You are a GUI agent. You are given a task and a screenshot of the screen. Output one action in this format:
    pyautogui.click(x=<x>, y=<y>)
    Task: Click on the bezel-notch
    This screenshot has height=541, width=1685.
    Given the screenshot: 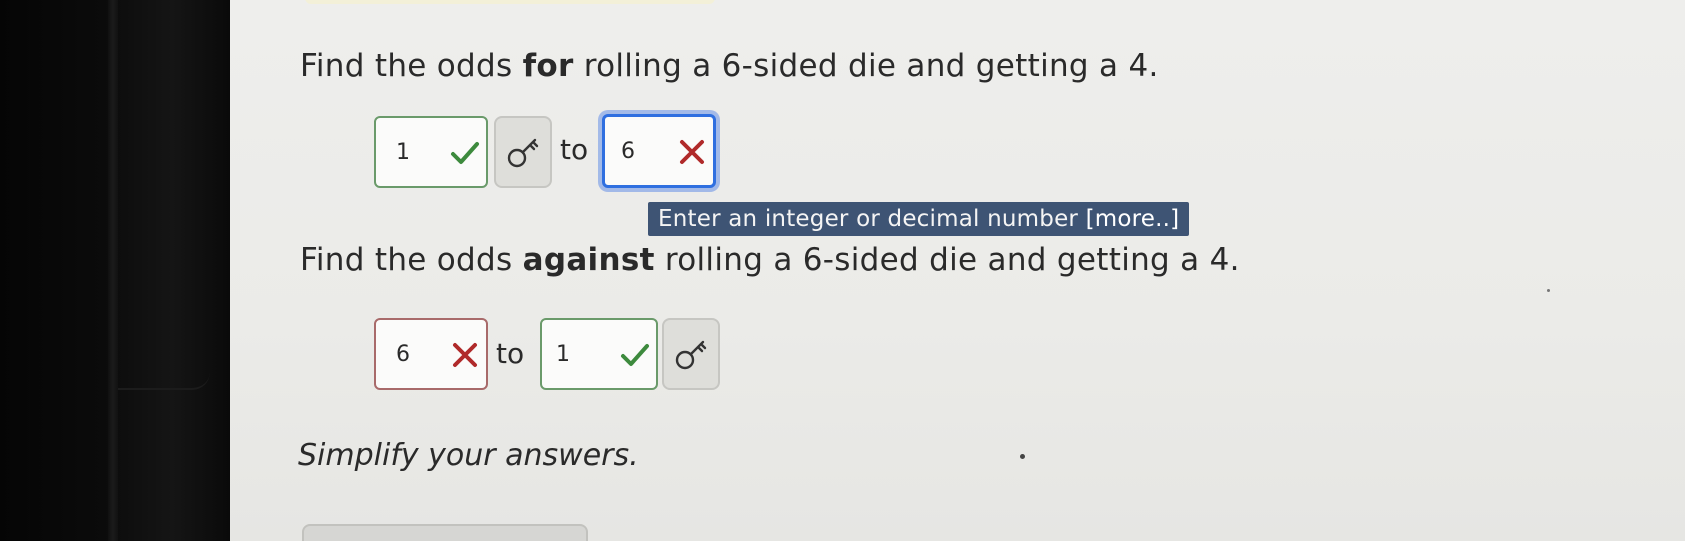 What is the action you would take?
    pyautogui.click(x=164, y=379)
    